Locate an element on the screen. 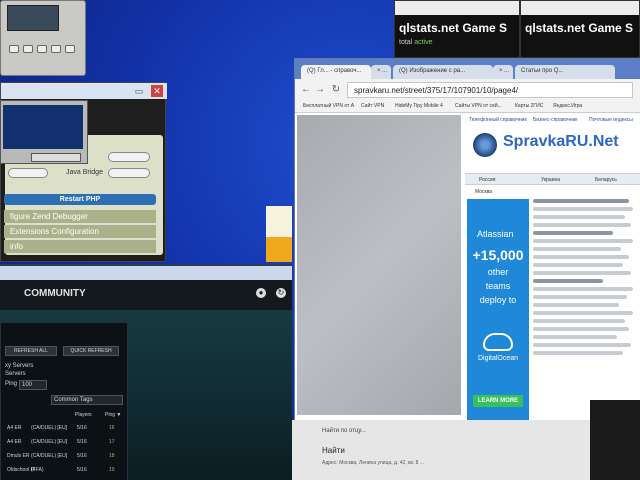  bookmark: Бесплатный VPN от A is located at coordinates (328, 106).